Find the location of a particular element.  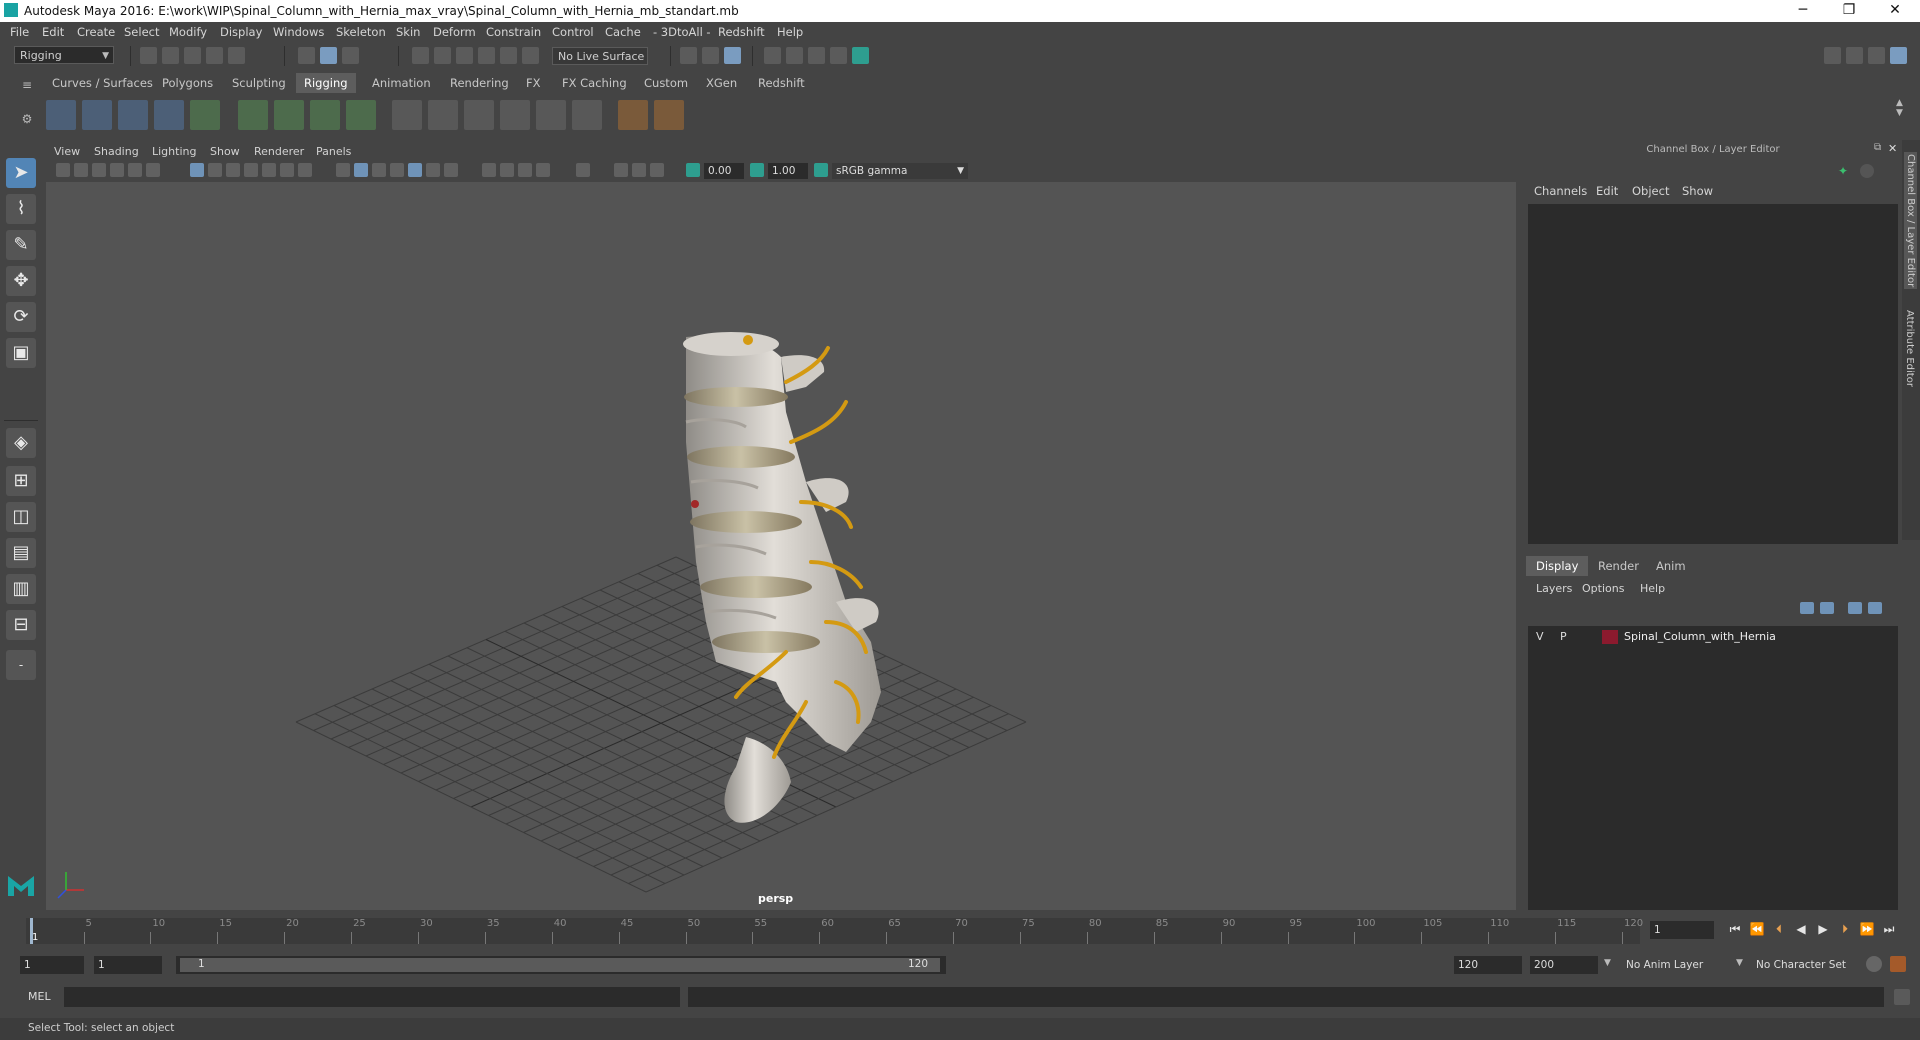

preferences-icon is located at coordinates (1898, 964).